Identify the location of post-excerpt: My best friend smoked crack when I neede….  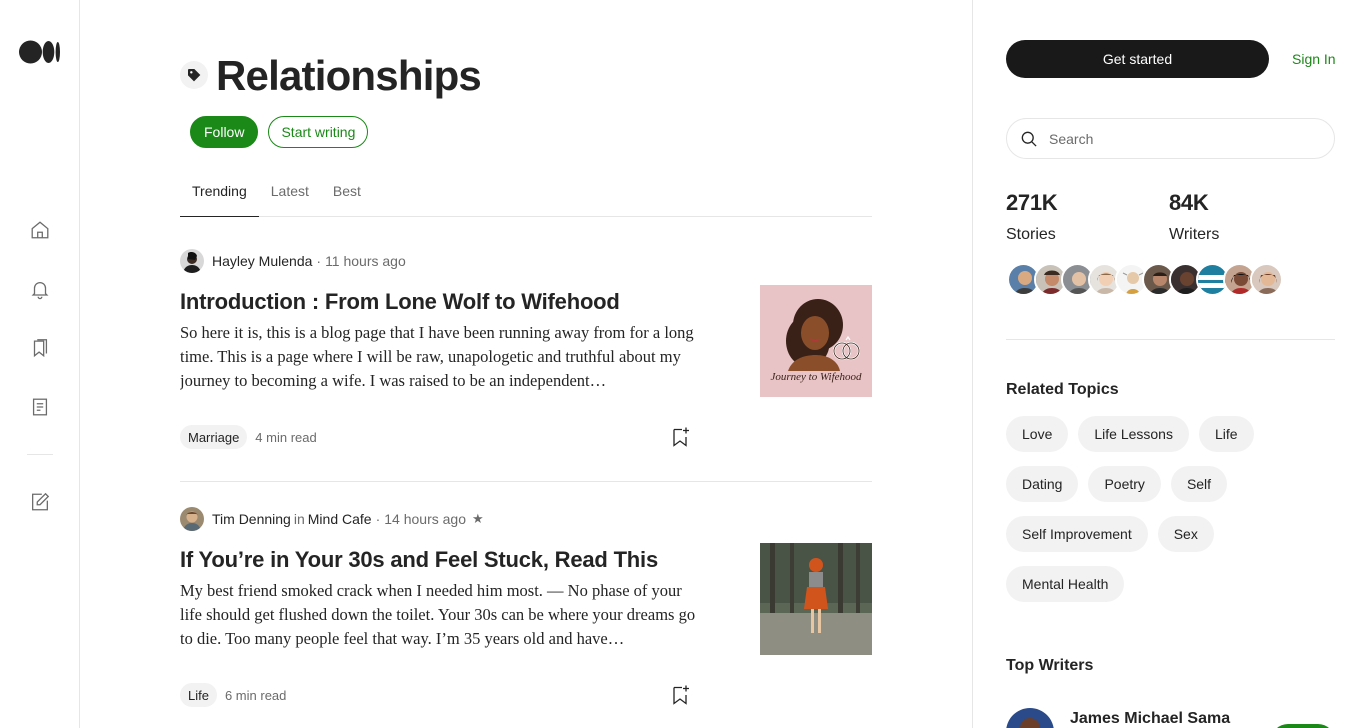
(440, 615).